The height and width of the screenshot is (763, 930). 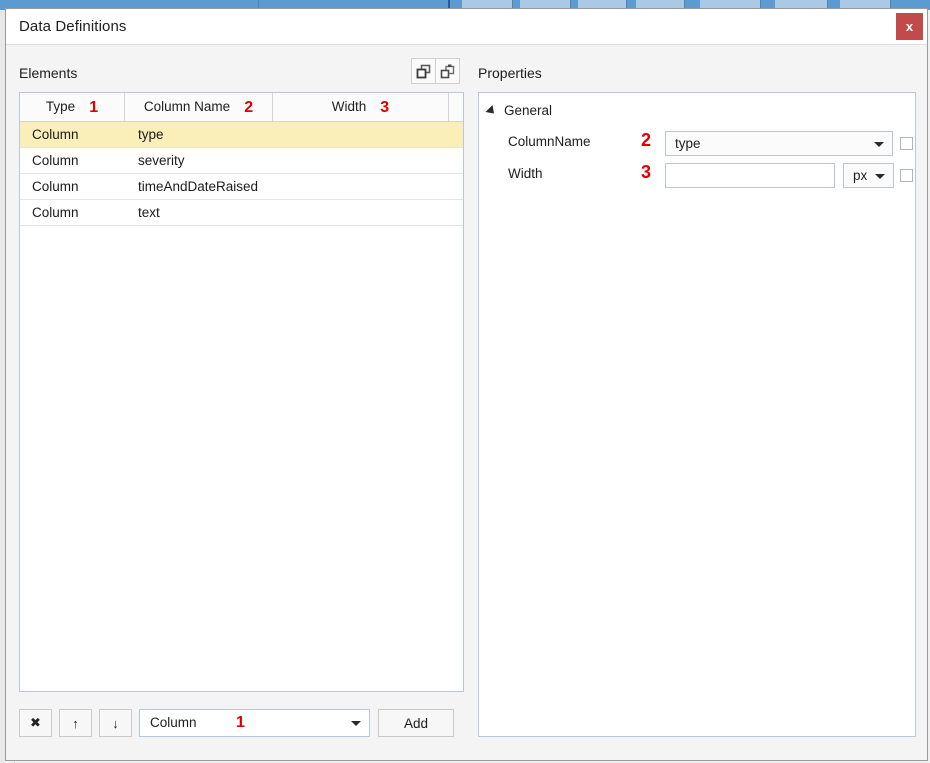 What do you see at coordinates (525, 173) in the screenshot?
I see `property-label-width: Width` at bounding box center [525, 173].